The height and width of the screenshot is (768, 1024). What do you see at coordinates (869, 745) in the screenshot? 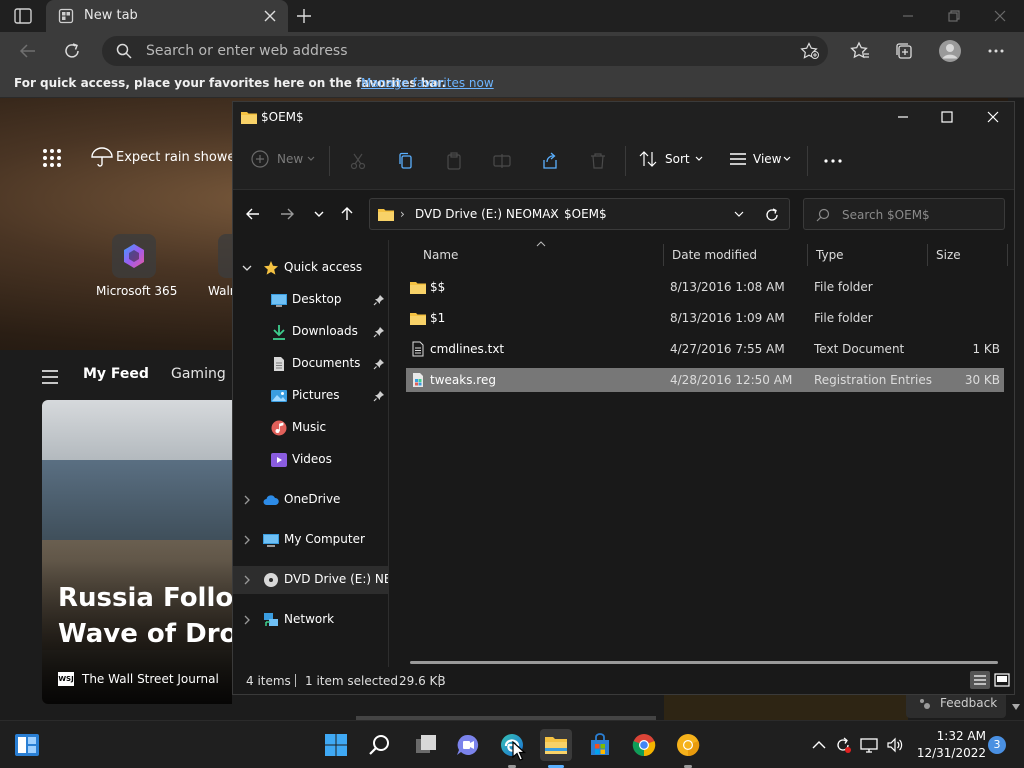
I see `network-icon` at bounding box center [869, 745].